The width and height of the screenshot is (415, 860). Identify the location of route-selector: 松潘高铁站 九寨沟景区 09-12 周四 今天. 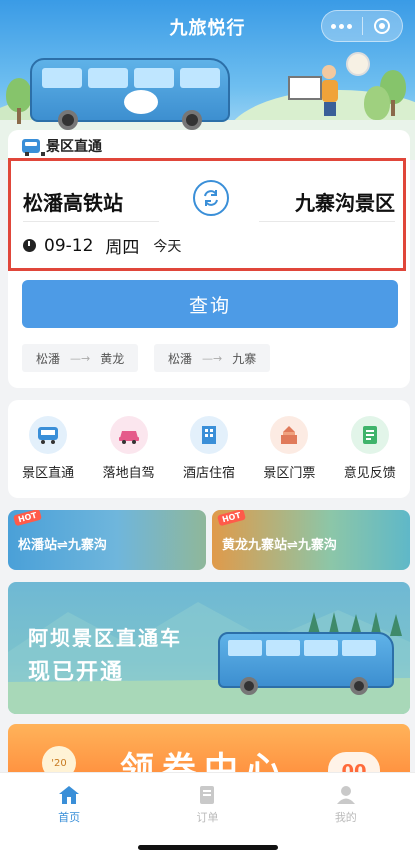
(207, 214).